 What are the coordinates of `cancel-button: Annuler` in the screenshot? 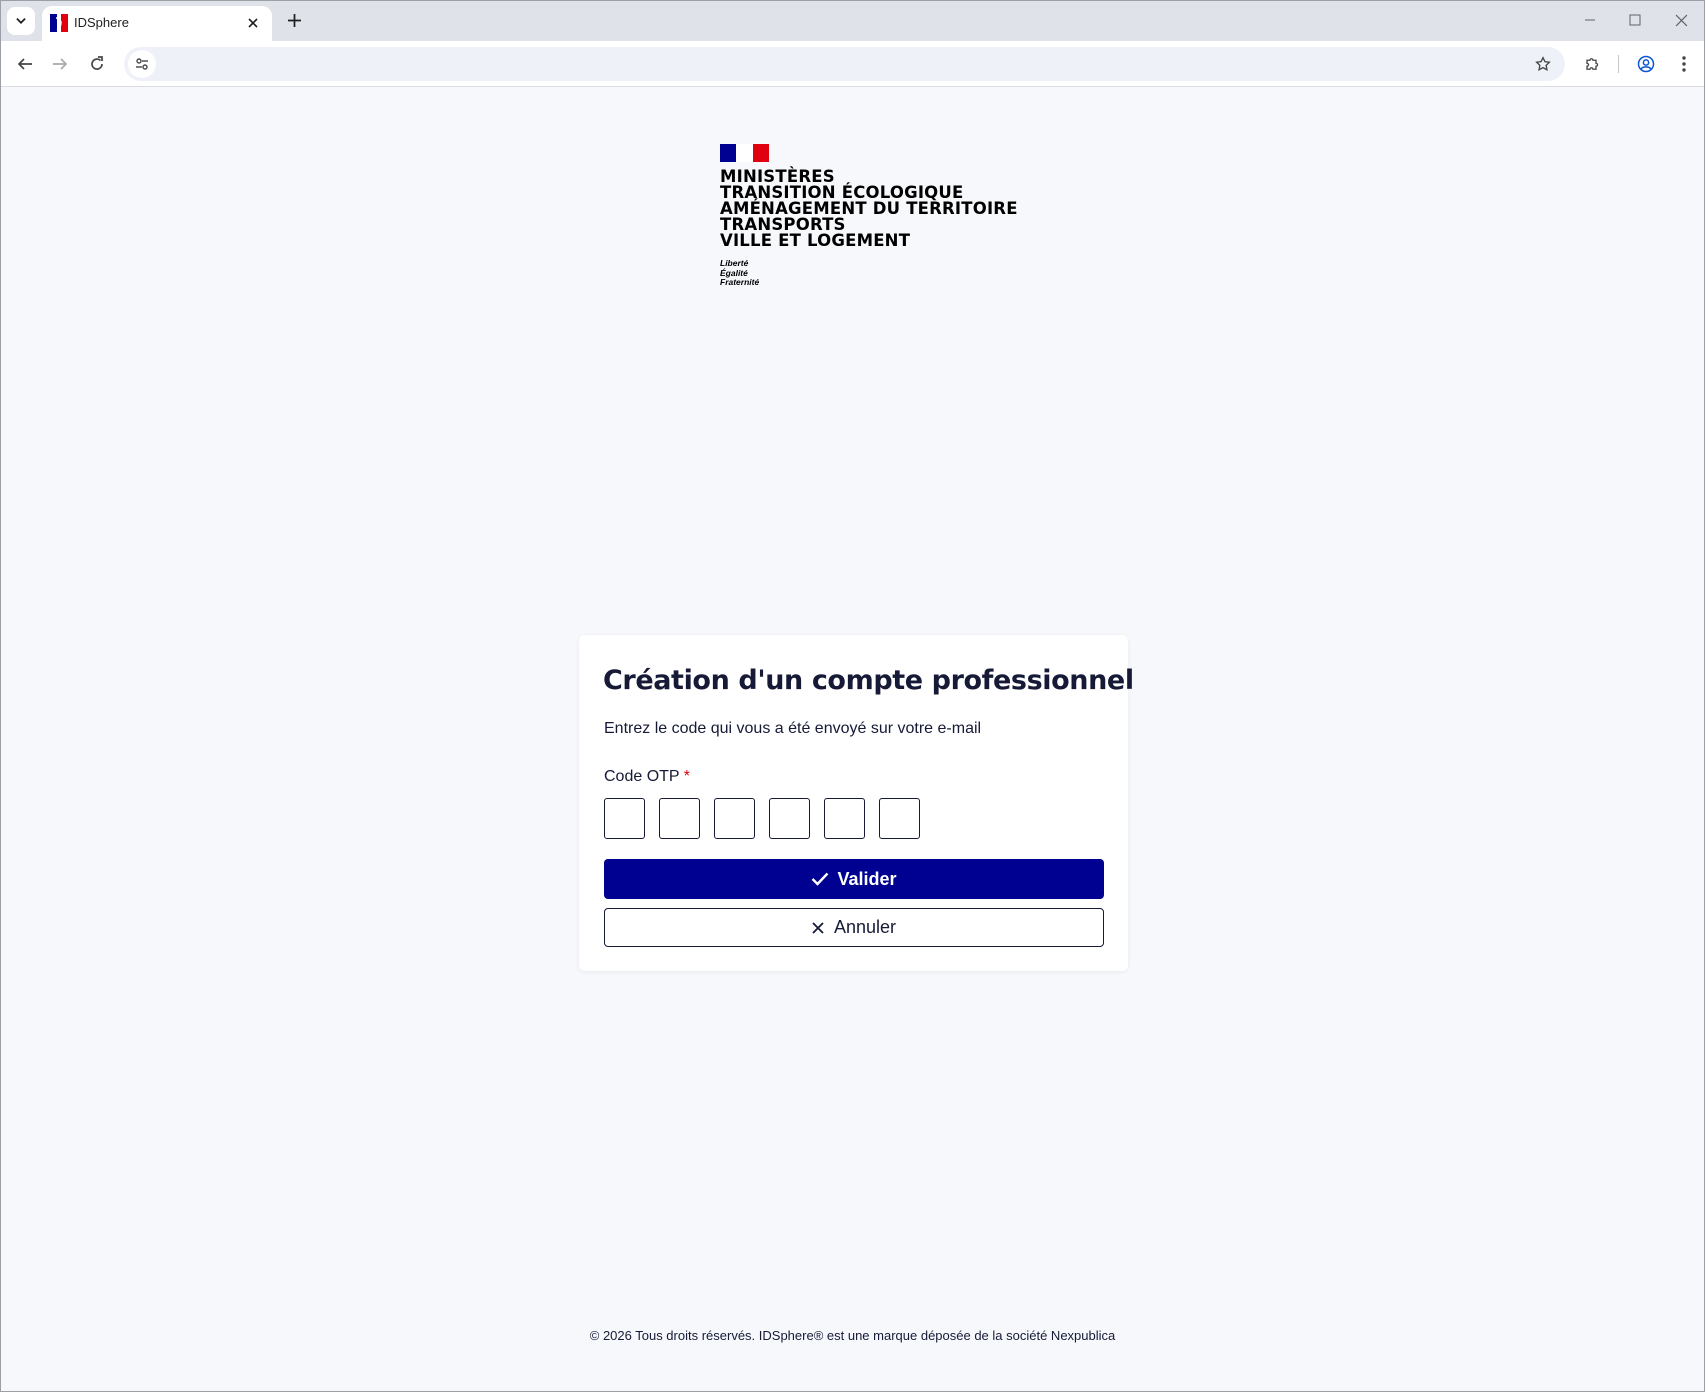 It's located at (854, 927).